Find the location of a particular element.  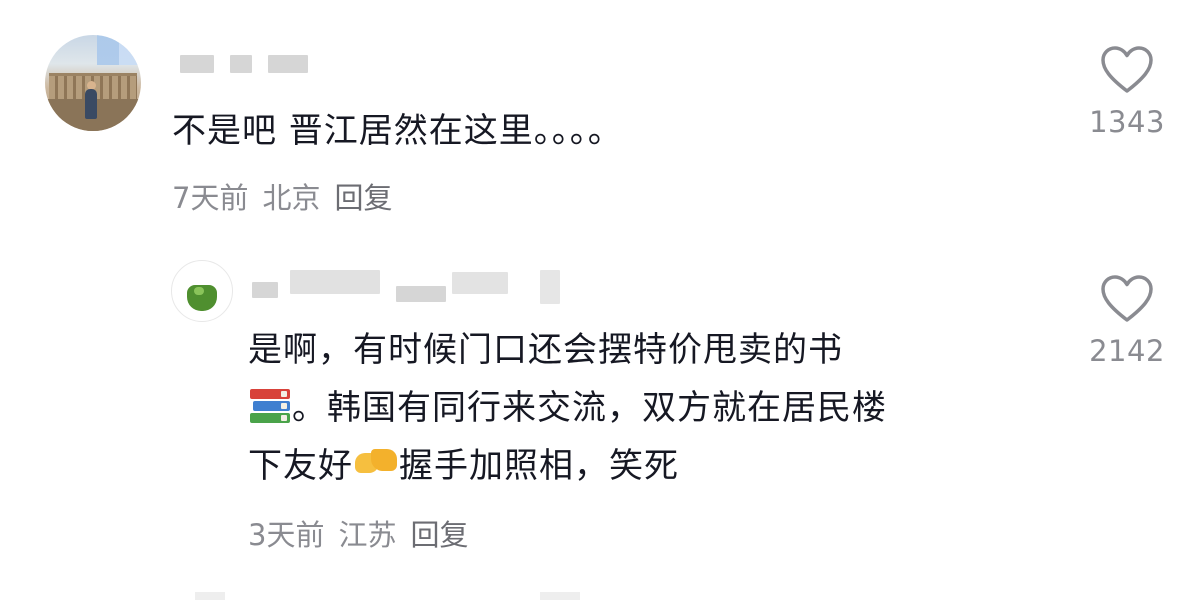

reply-text-line-2-row: 。韩国有同行来交流，双方就在居民楼 is located at coordinates (567, 408).